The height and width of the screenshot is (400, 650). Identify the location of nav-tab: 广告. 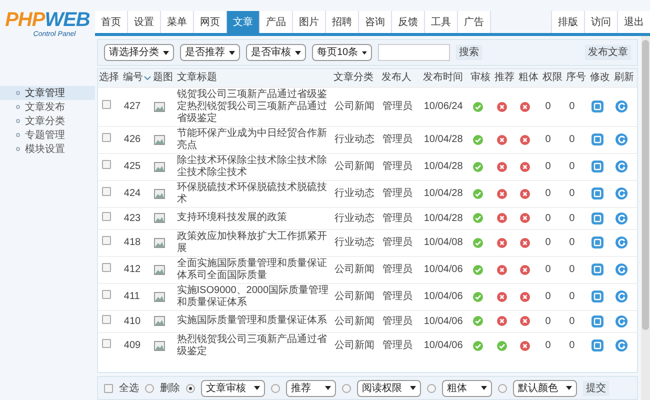
(474, 22).